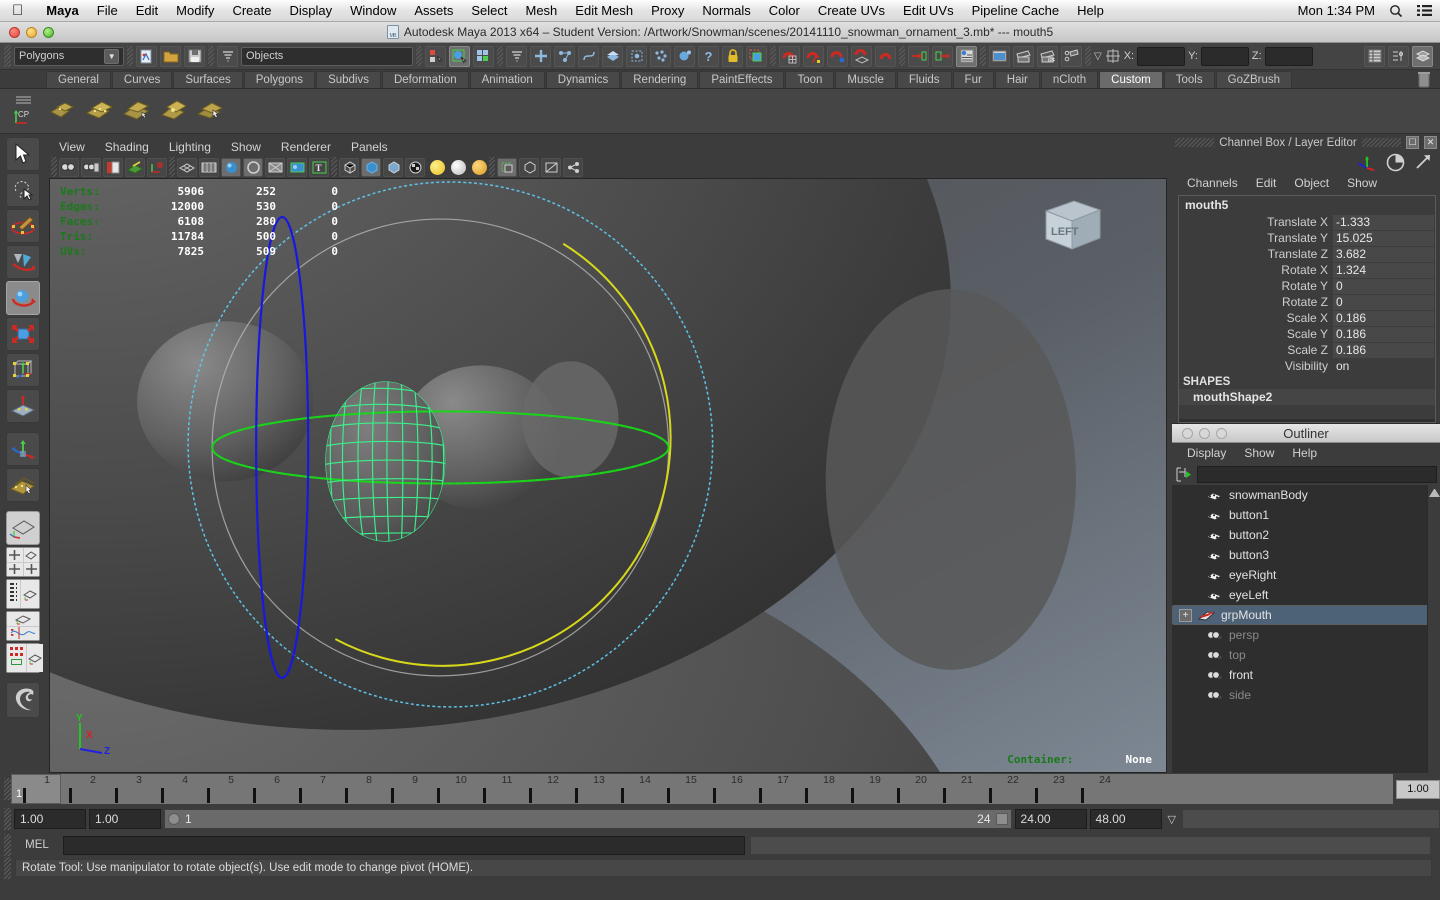 The height and width of the screenshot is (900, 1440). What do you see at coordinates (437, 167) in the screenshot?
I see `light-toggle-icon` at bounding box center [437, 167].